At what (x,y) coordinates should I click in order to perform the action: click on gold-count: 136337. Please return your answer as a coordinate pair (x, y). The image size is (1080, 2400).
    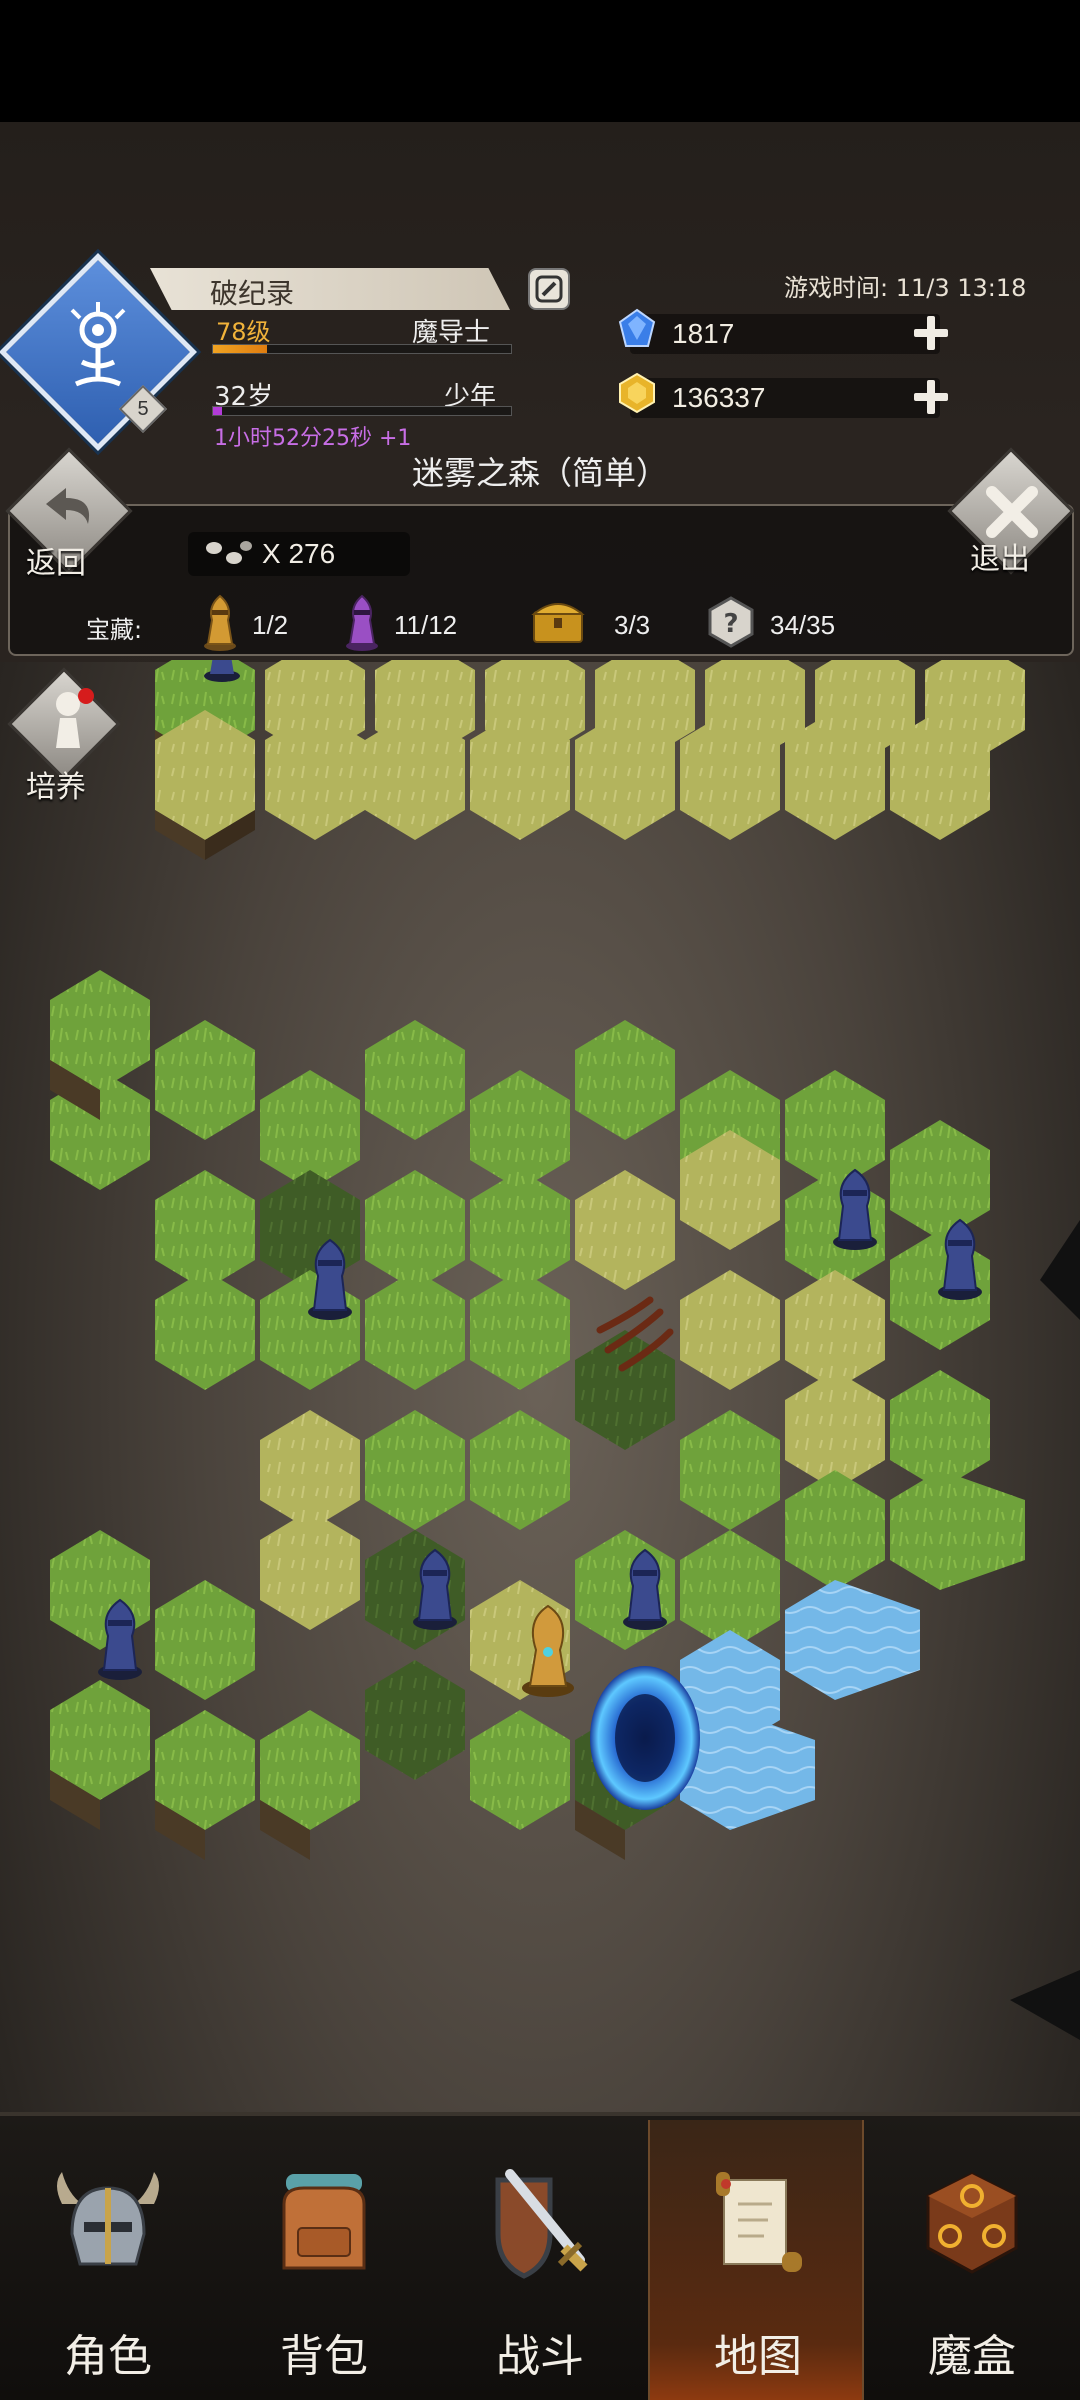
    Looking at the image, I should click on (719, 397).